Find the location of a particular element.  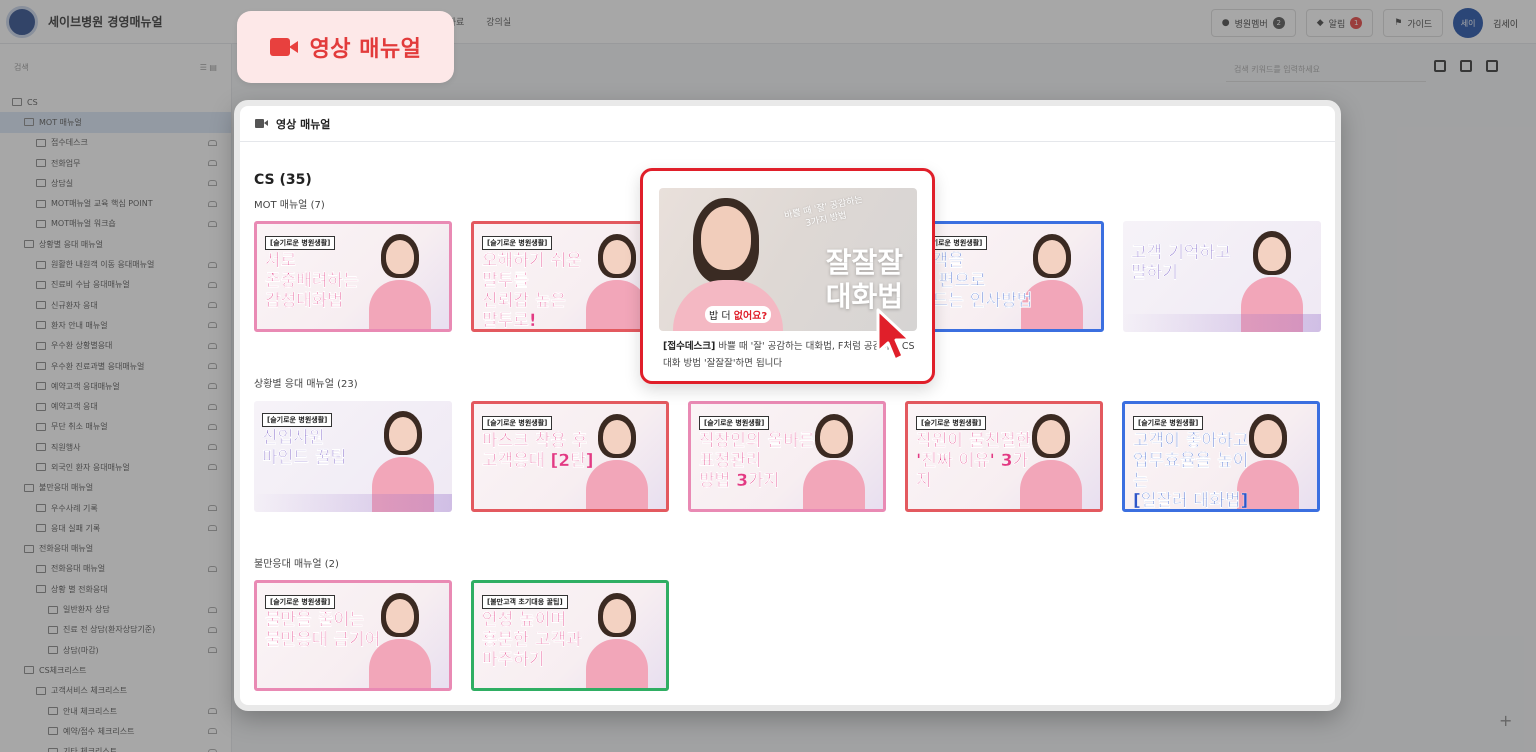

group-title-mot: MOT 매뉴얼 (7) is located at coordinates (289, 205).